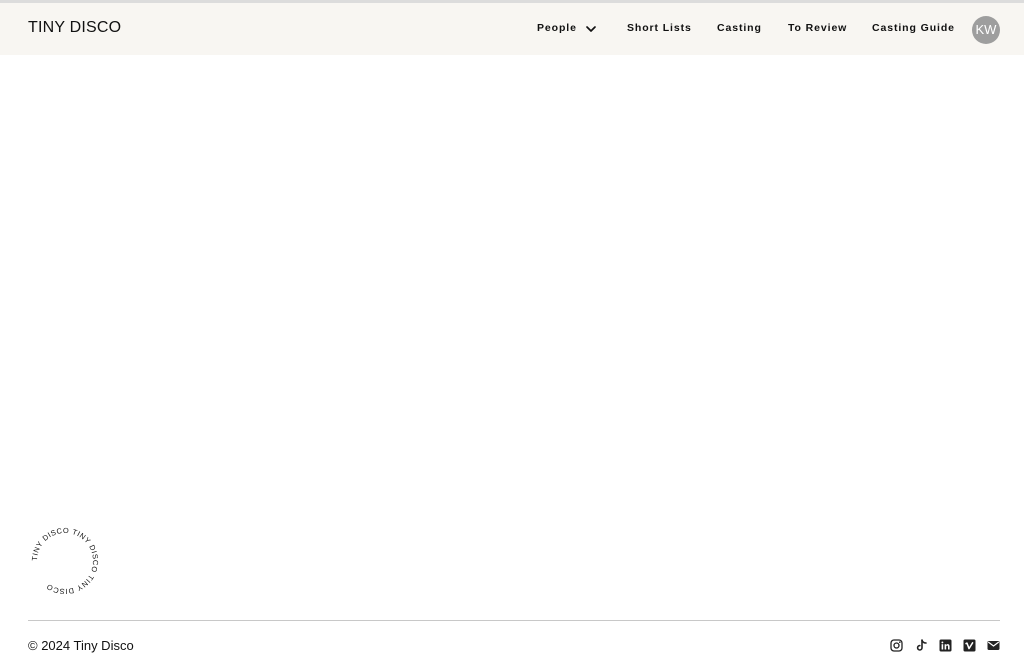 The width and height of the screenshot is (1024, 657). I want to click on nav-to-review: To Review, so click(817, 28).